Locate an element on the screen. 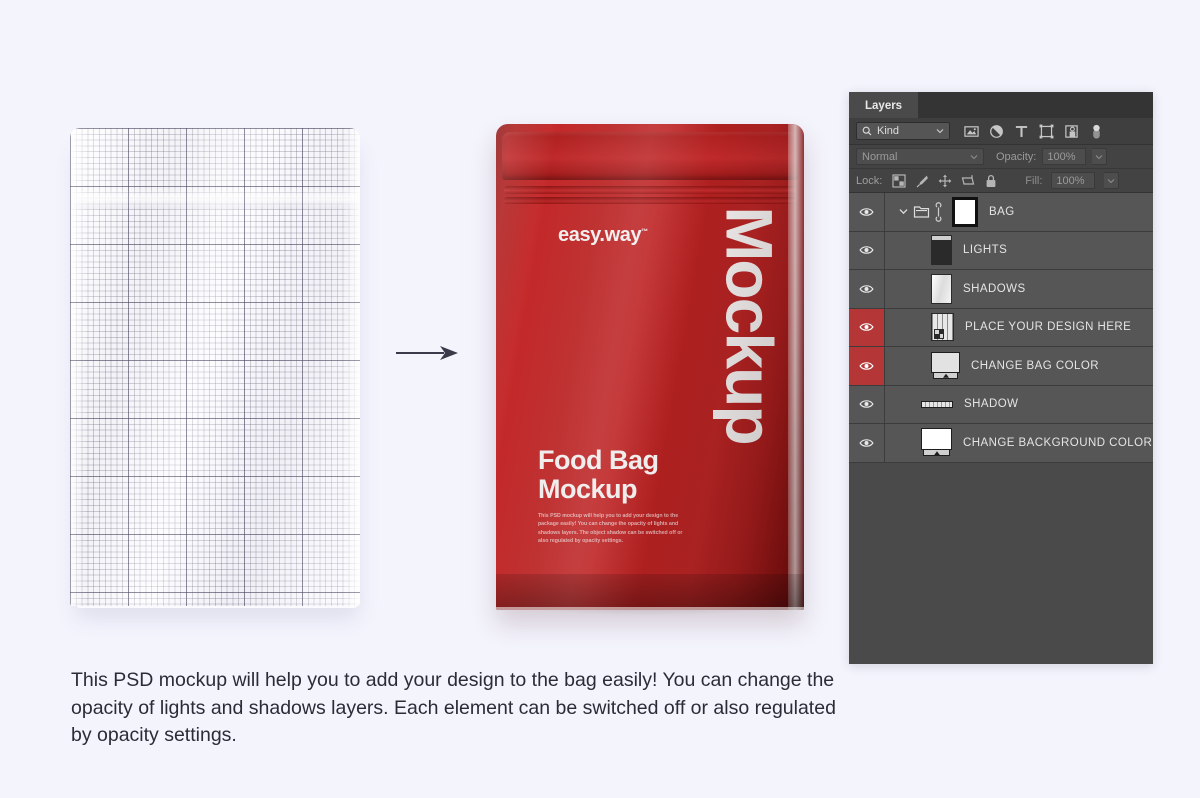 The width and height of the screenshot is (1200, 798). table-row: CHANGE BACKGROUND COLOR is located at coordinates (1001, 443).